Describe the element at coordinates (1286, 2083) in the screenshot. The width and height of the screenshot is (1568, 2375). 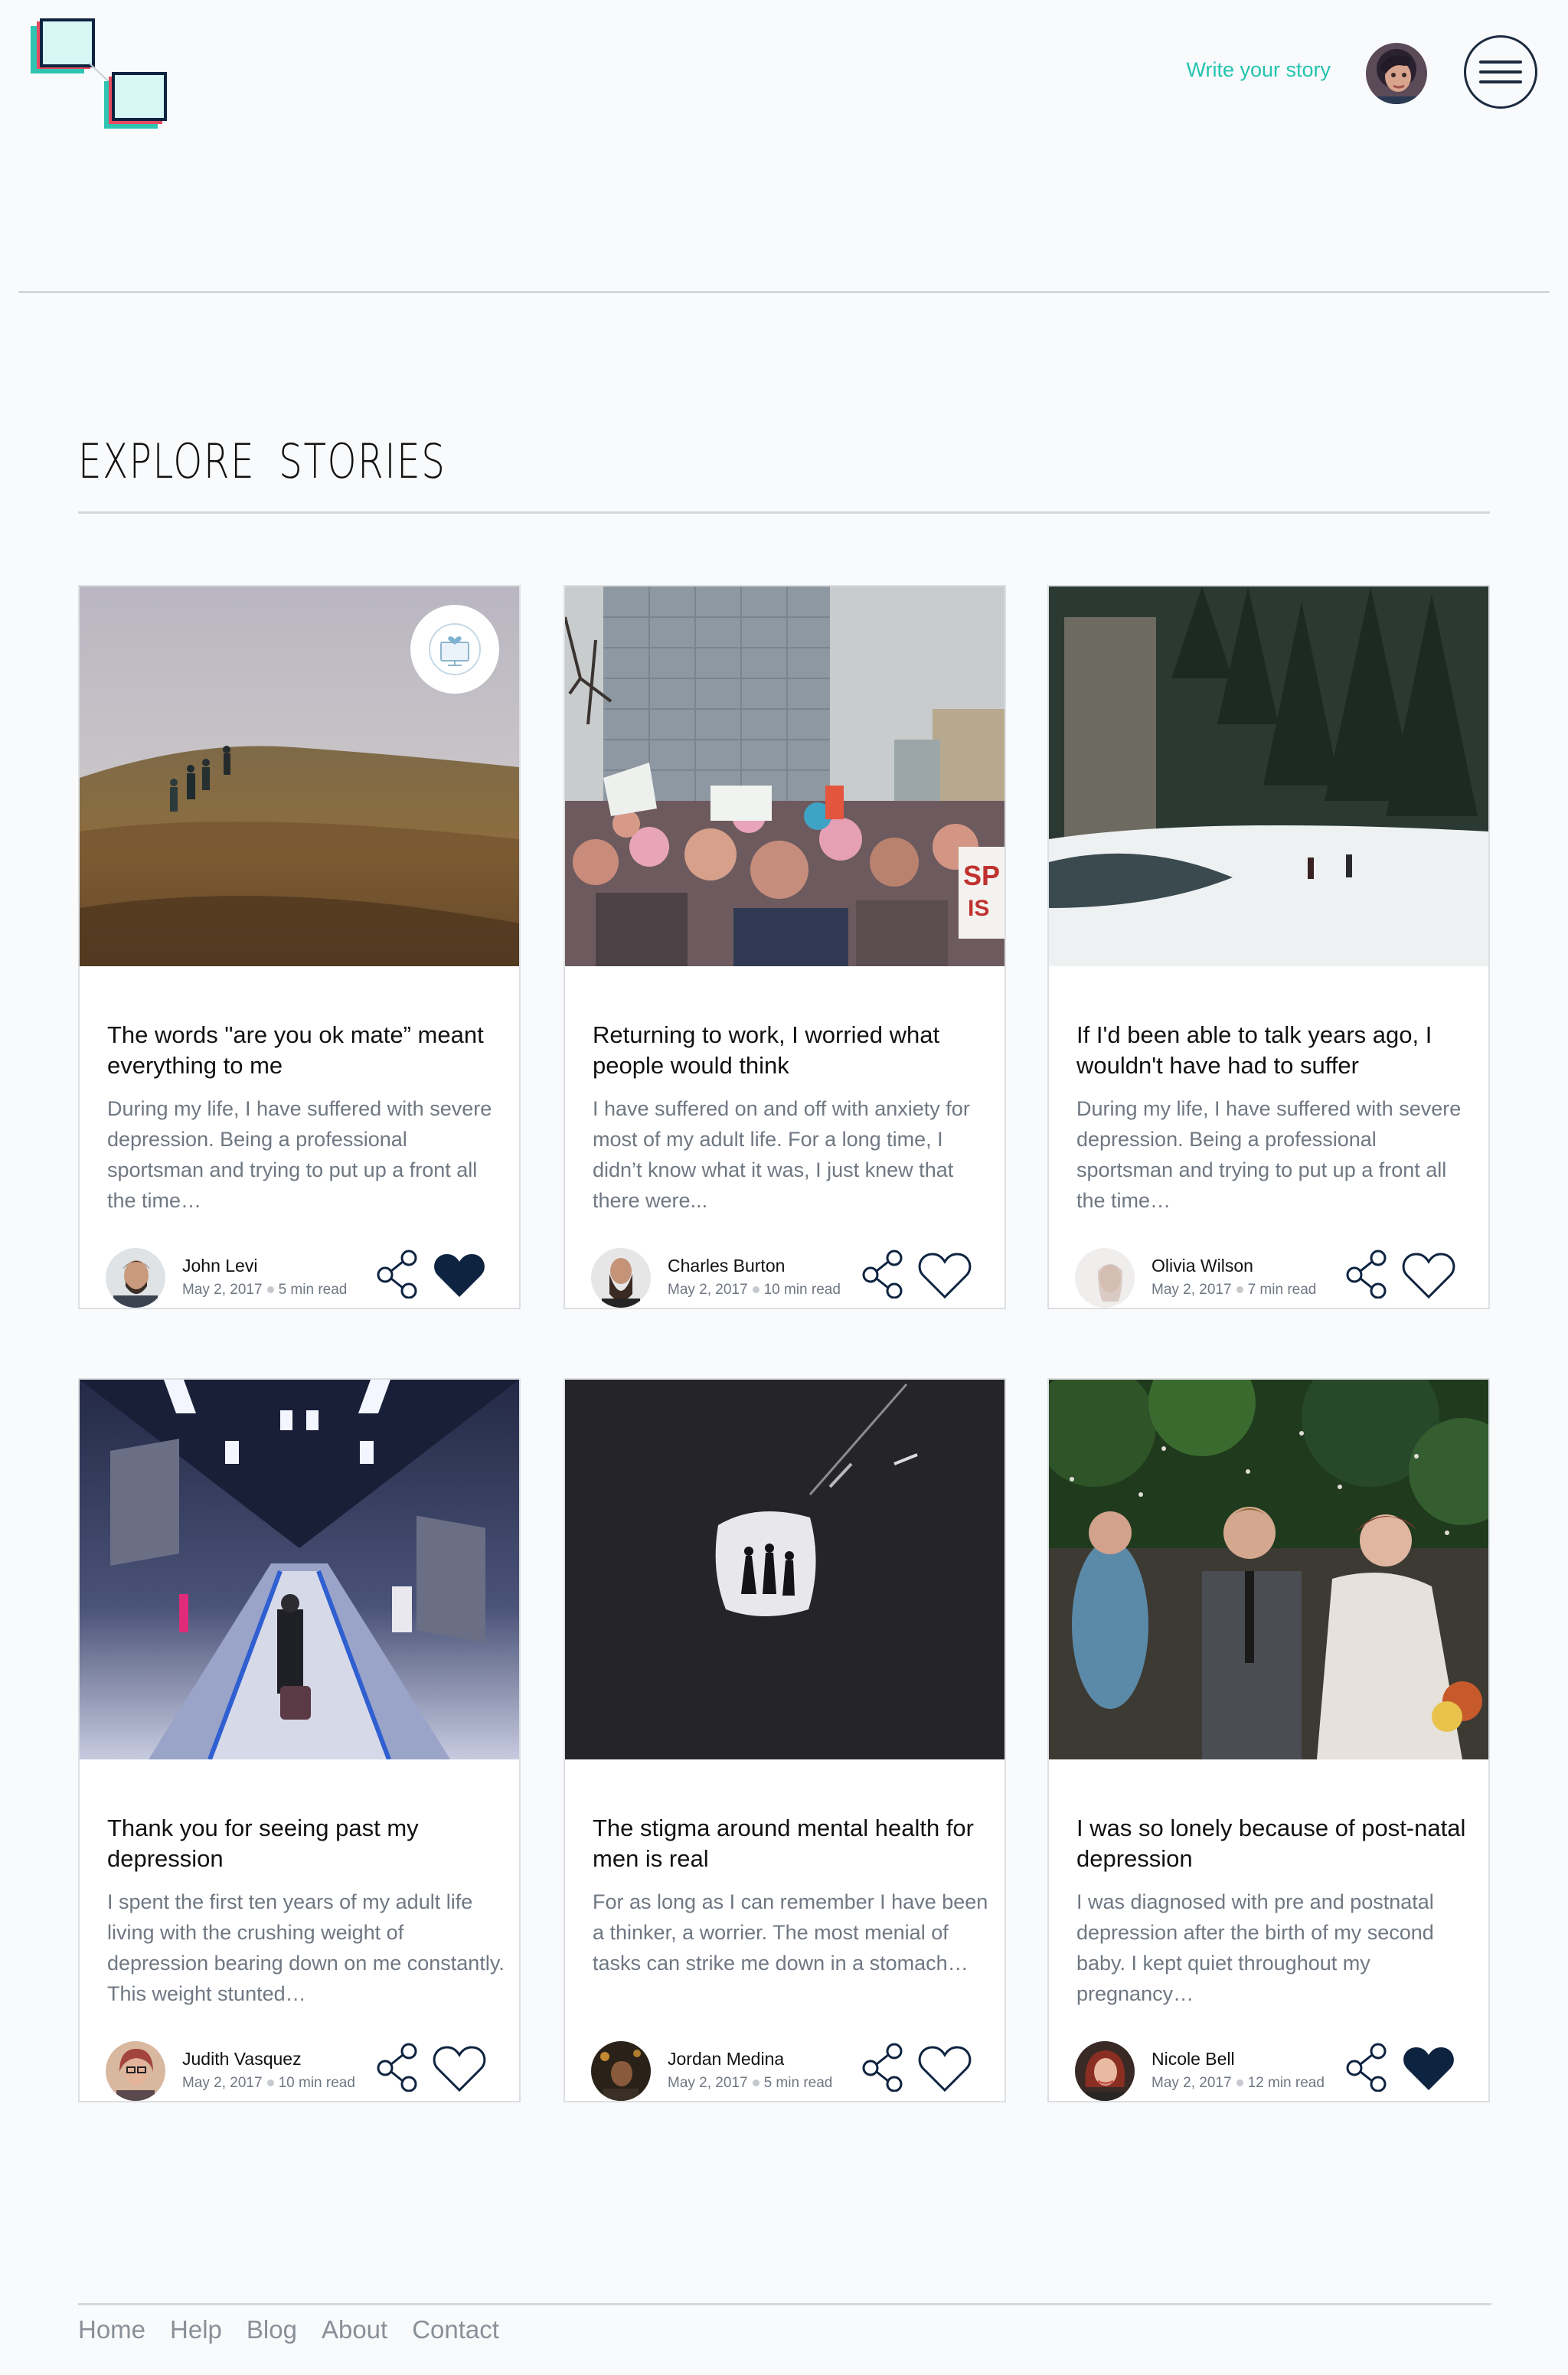
I see `read-time: 12 min read` at that location.